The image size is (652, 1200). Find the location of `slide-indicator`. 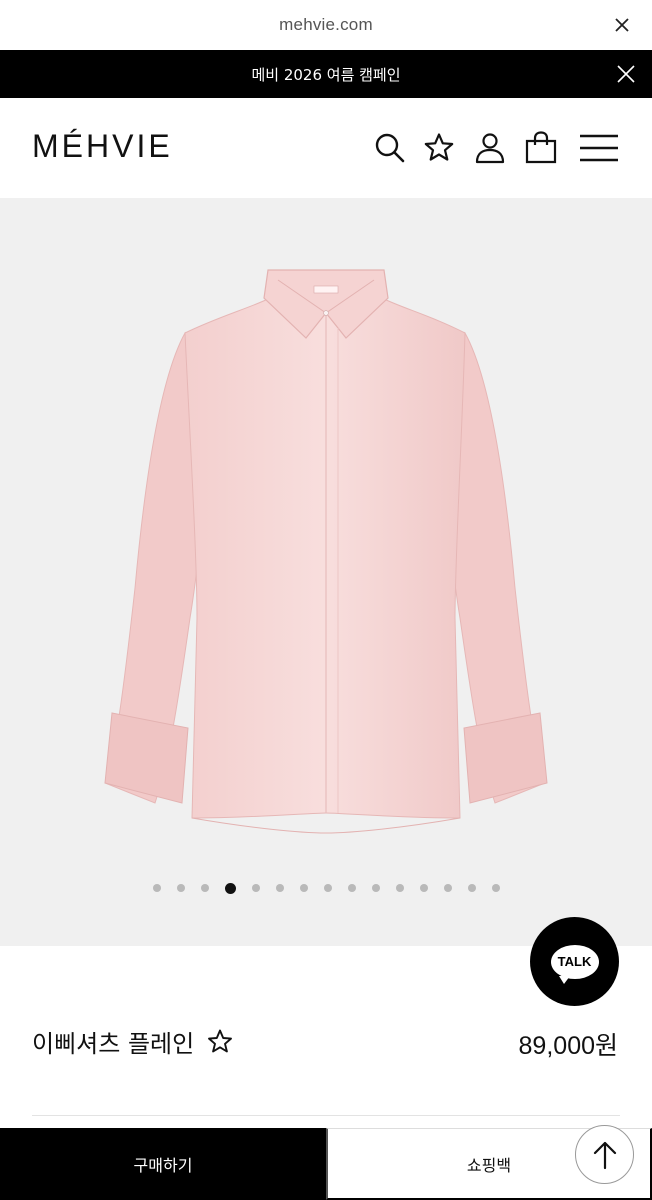

slide-indicator is located at coordinates (326, 888).